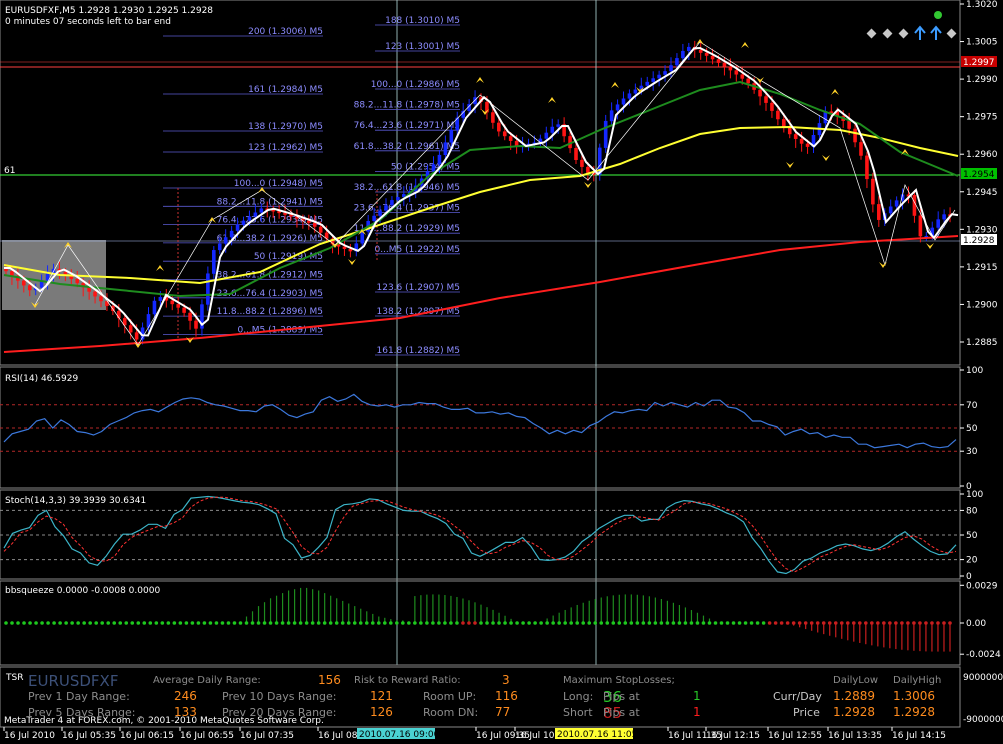 The image size is (1003, 744). Describe the element at coordinates (9, 171) in the screenshot. I see `left-level-label: 61` at that location.